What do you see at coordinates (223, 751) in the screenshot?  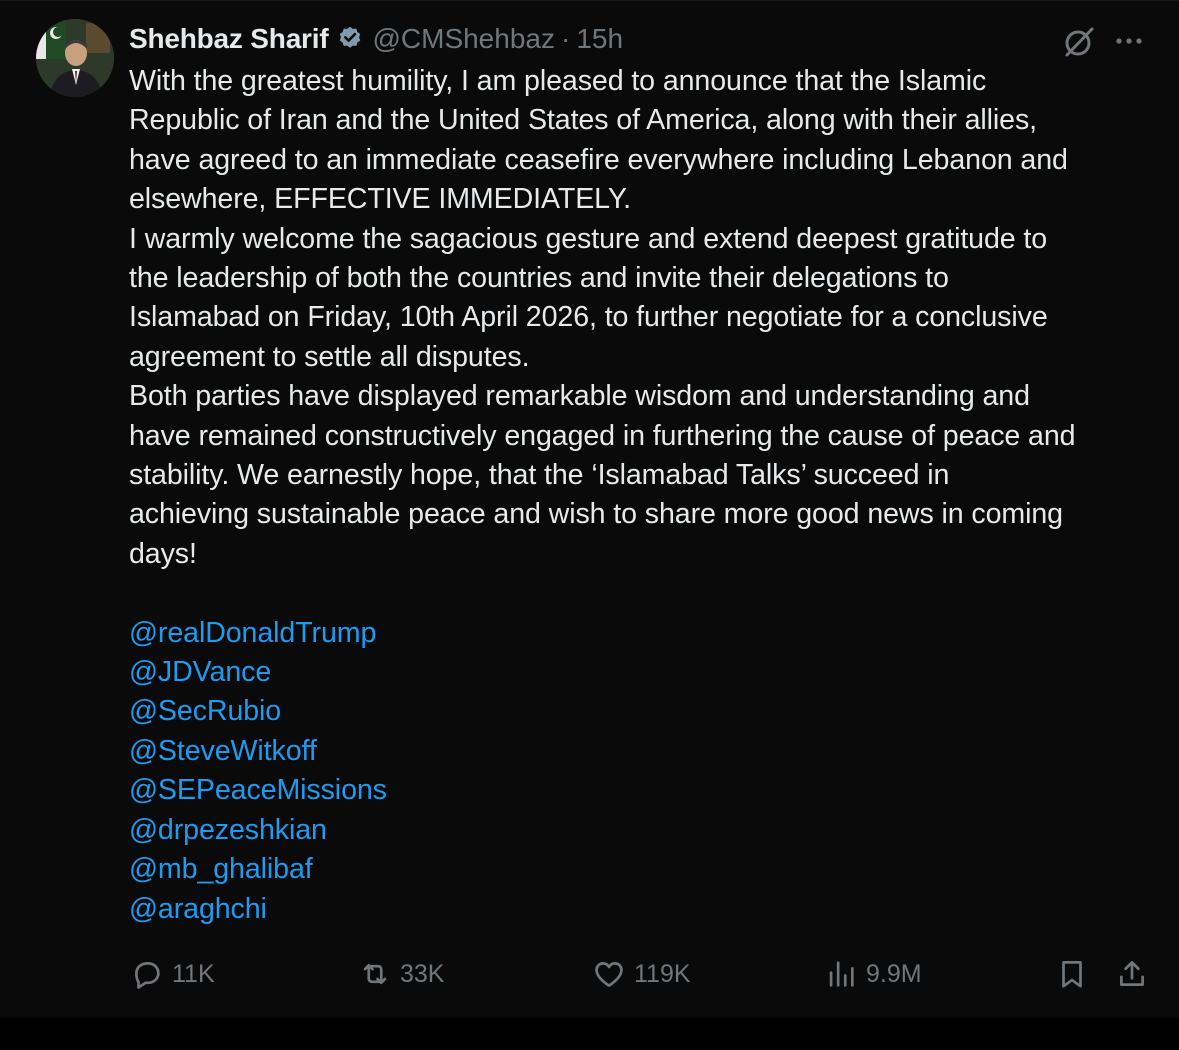 I see `mention-link: @SteveWitkoff` at bounding box center [223, 751].